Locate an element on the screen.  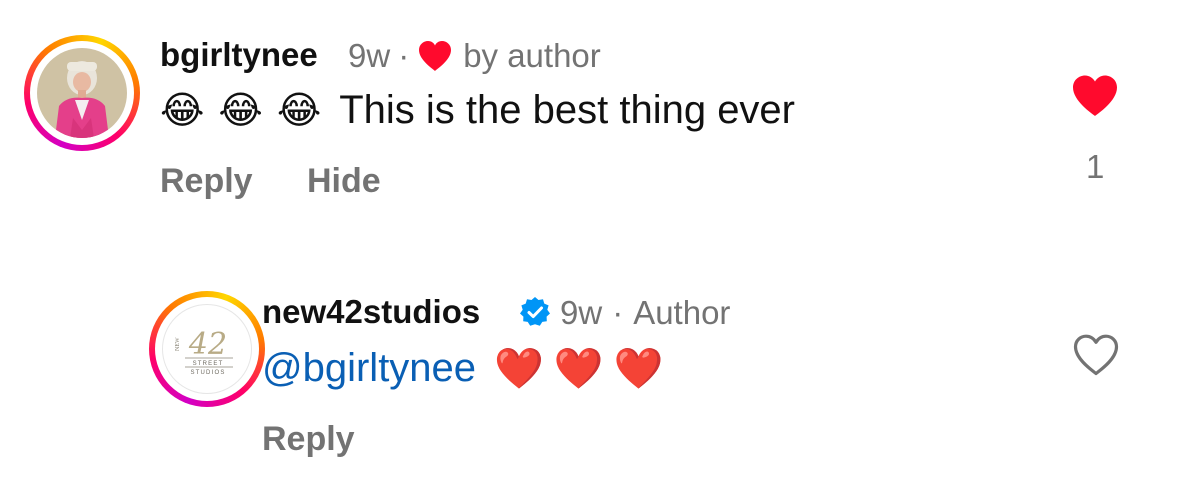
heart-icon is located at coordinates (435, 56).